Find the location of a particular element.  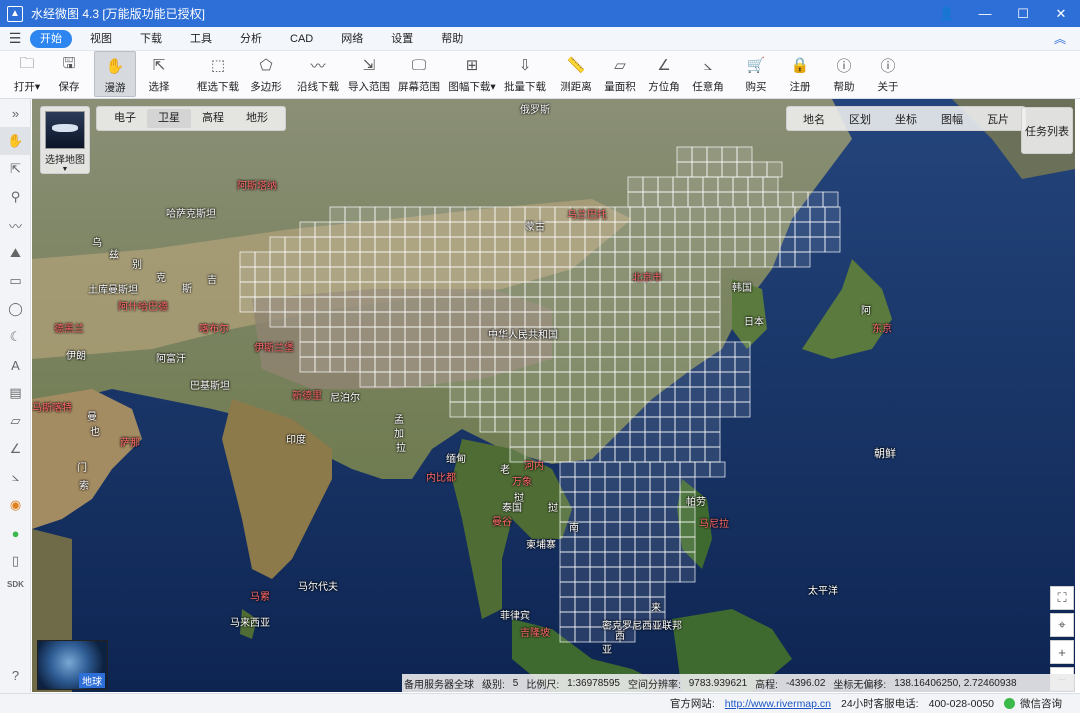

toolbar-import-range-button: ⇲ 导入范围 is located at coordinates (369, 74).